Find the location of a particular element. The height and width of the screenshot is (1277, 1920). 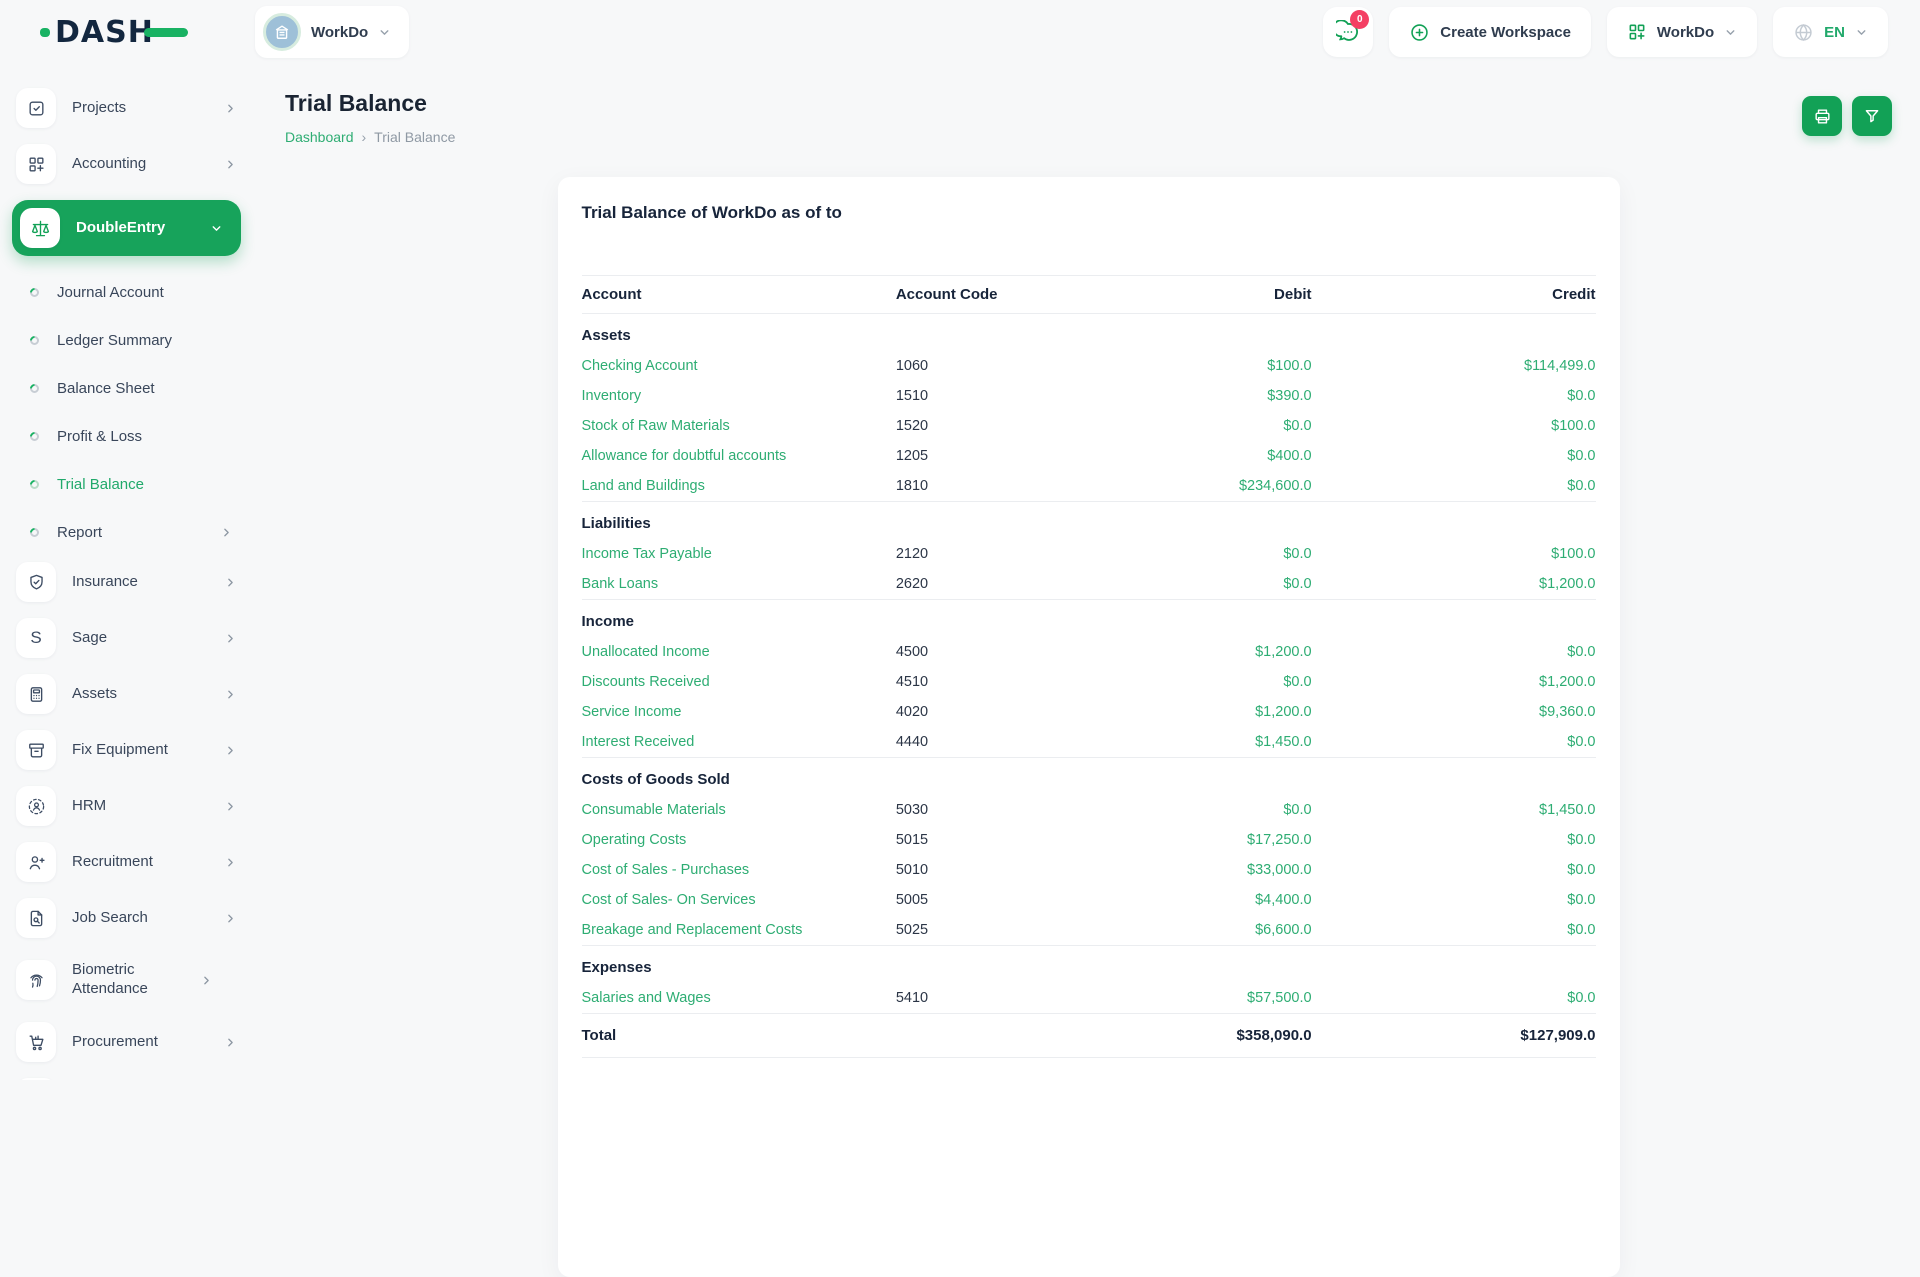

credit-cell: $1,200.0 is located at coordinates (1454, 584).